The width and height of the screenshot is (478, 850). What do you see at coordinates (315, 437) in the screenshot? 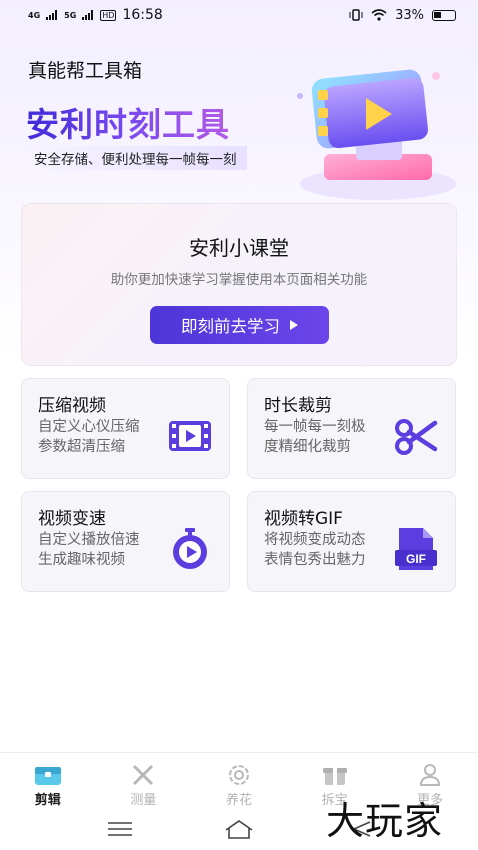
I see `tool-description: 每一帧每一刻极度精细化裁剪` at bounding box center [315, 437].